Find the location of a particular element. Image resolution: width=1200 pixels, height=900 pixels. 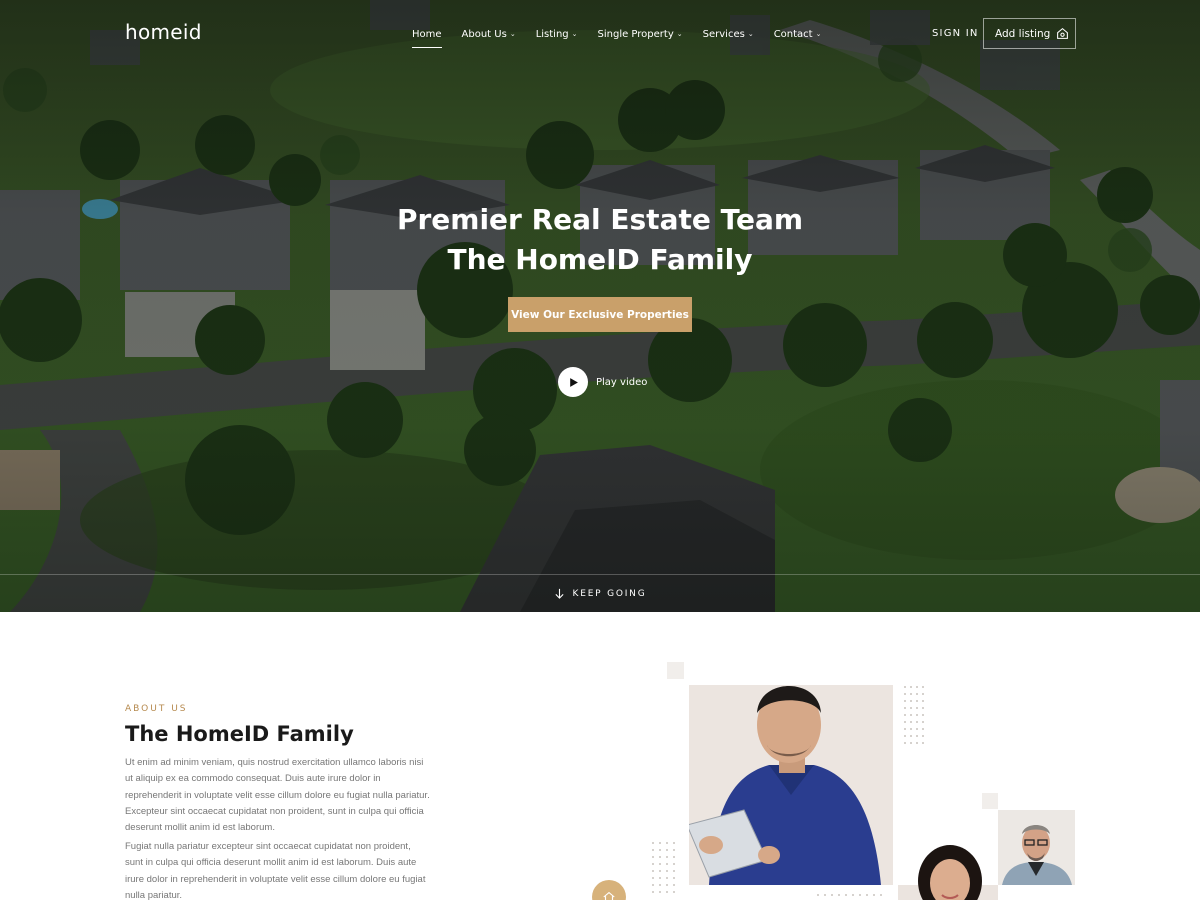

view-properties-button: View Our Exclusive Properties is located at coordinates (600, 314).